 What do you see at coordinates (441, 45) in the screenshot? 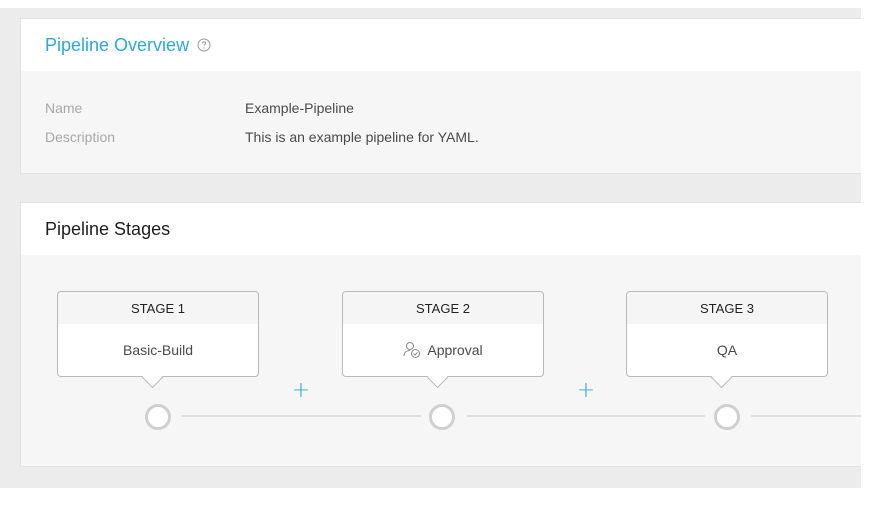
I see `overview-header: Pipeline Overview` at bounding box center [441, 45].